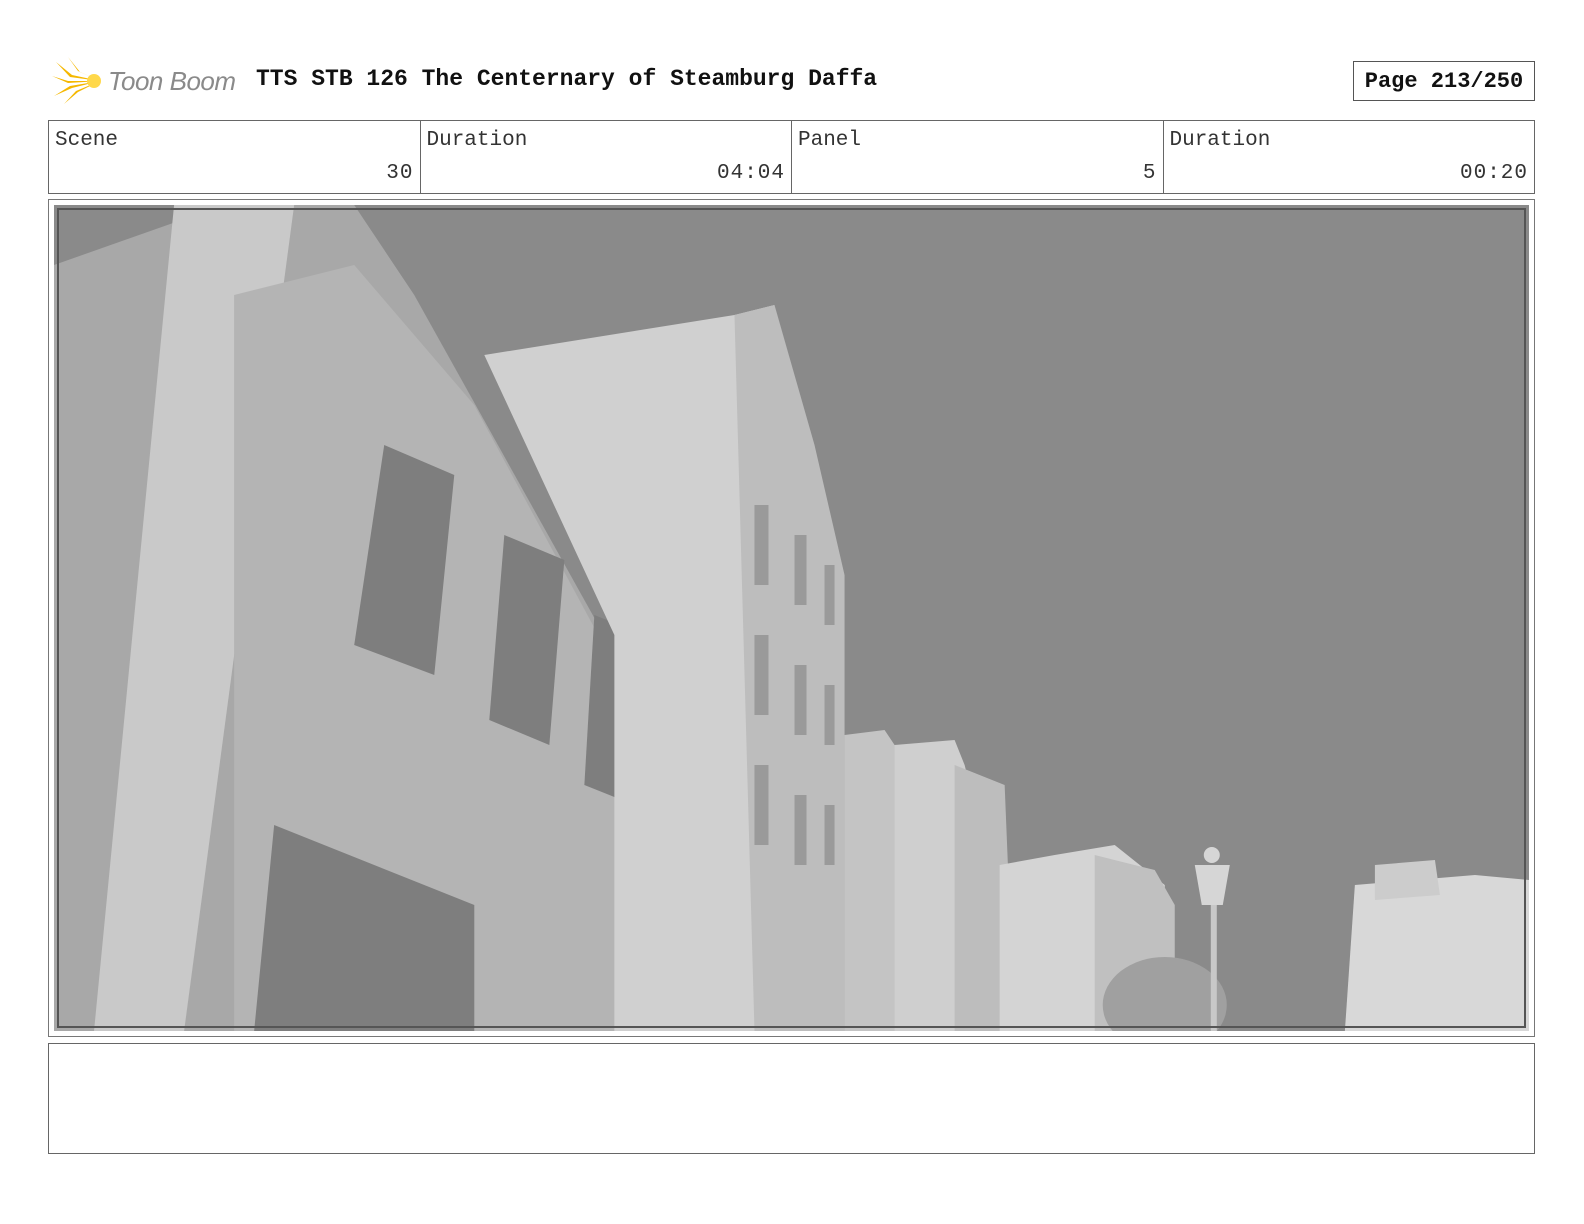  Describe the element at coordinates (400, 173) in the screenshot. I see `scene-value: 30` at that location.